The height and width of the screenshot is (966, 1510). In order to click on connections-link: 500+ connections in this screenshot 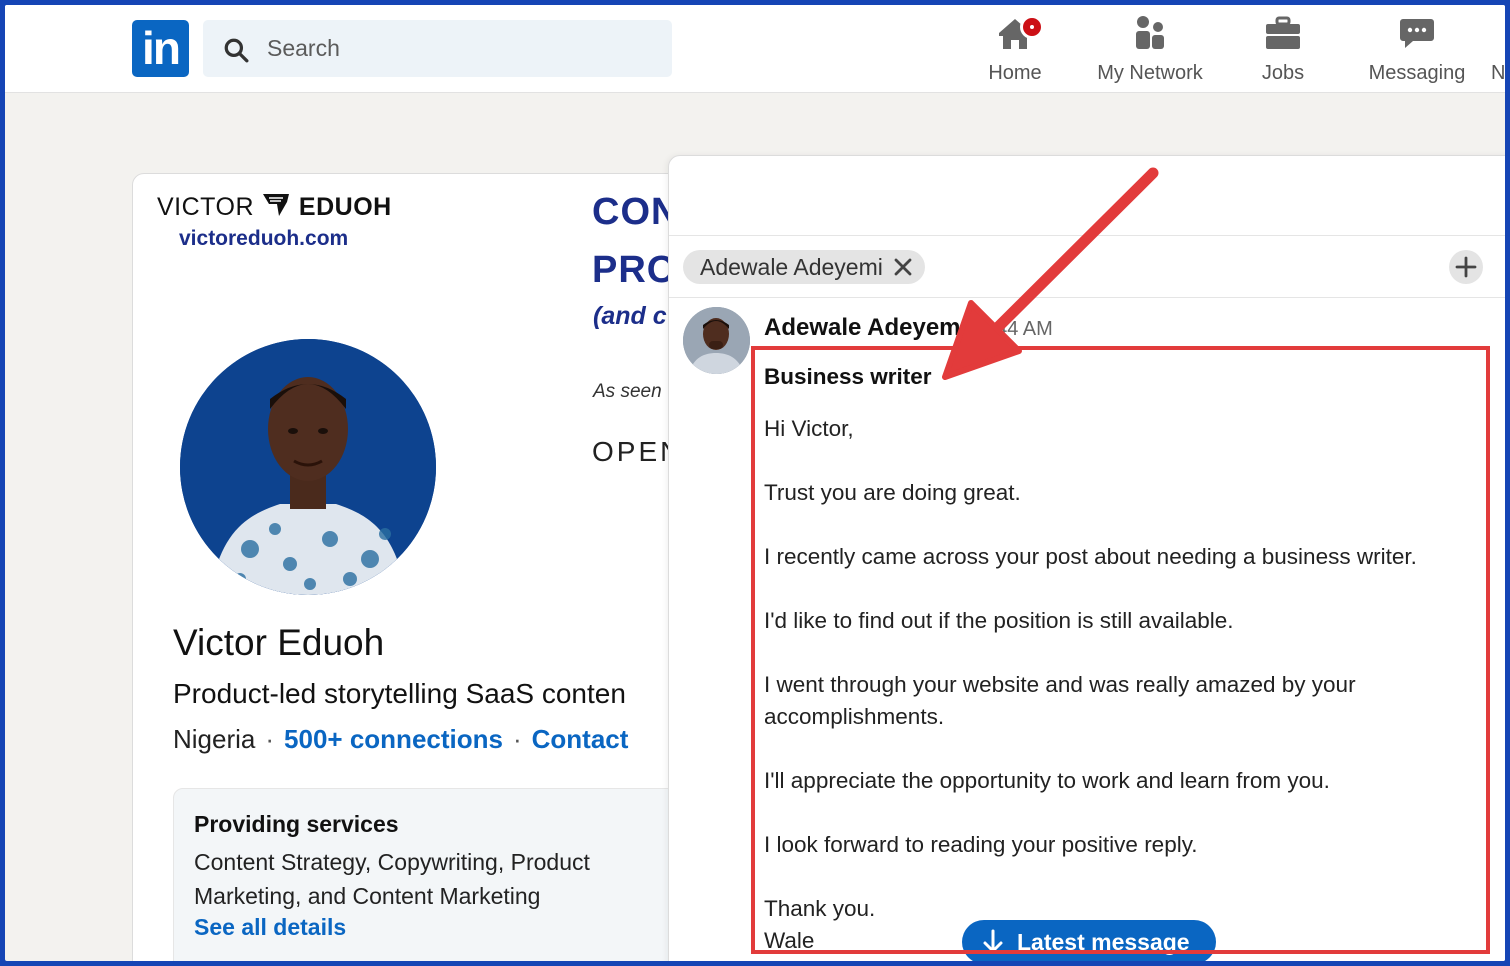, I will do `click(393, 739)`.